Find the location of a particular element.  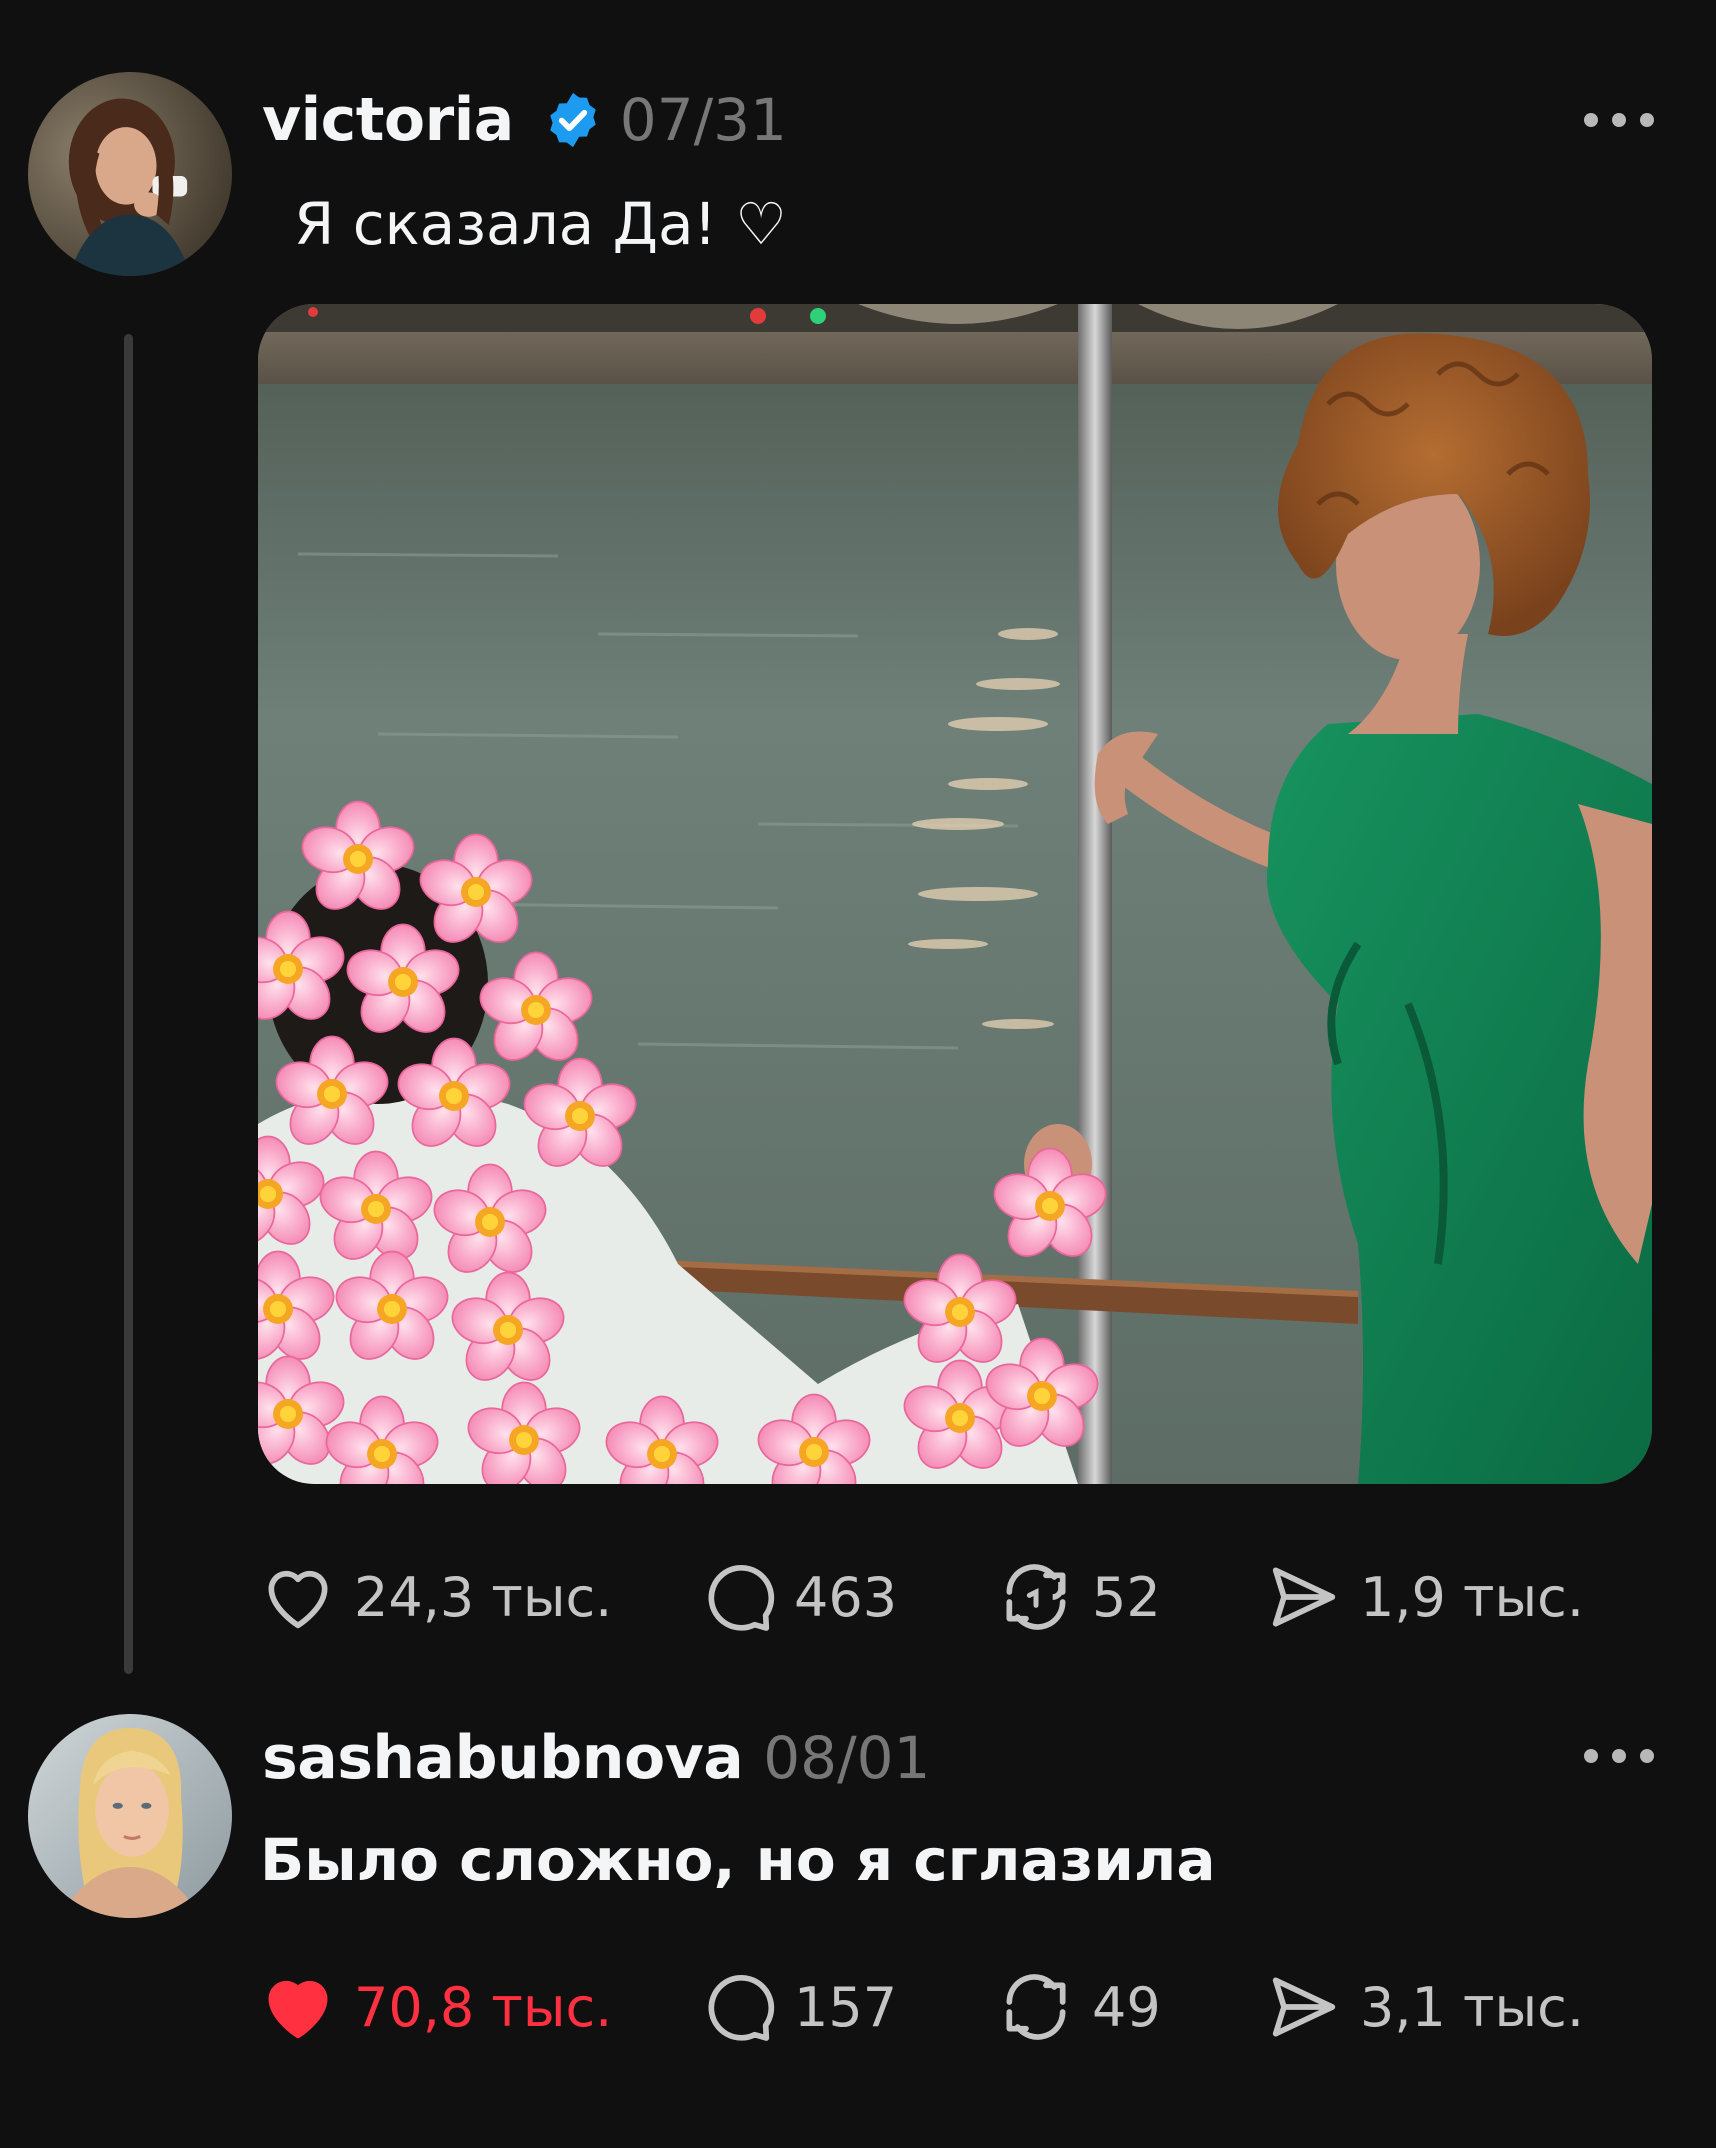

post-actions: 70,8 тыс. 157 49 3,1 тыс. is located at coordinates (958, 2007).